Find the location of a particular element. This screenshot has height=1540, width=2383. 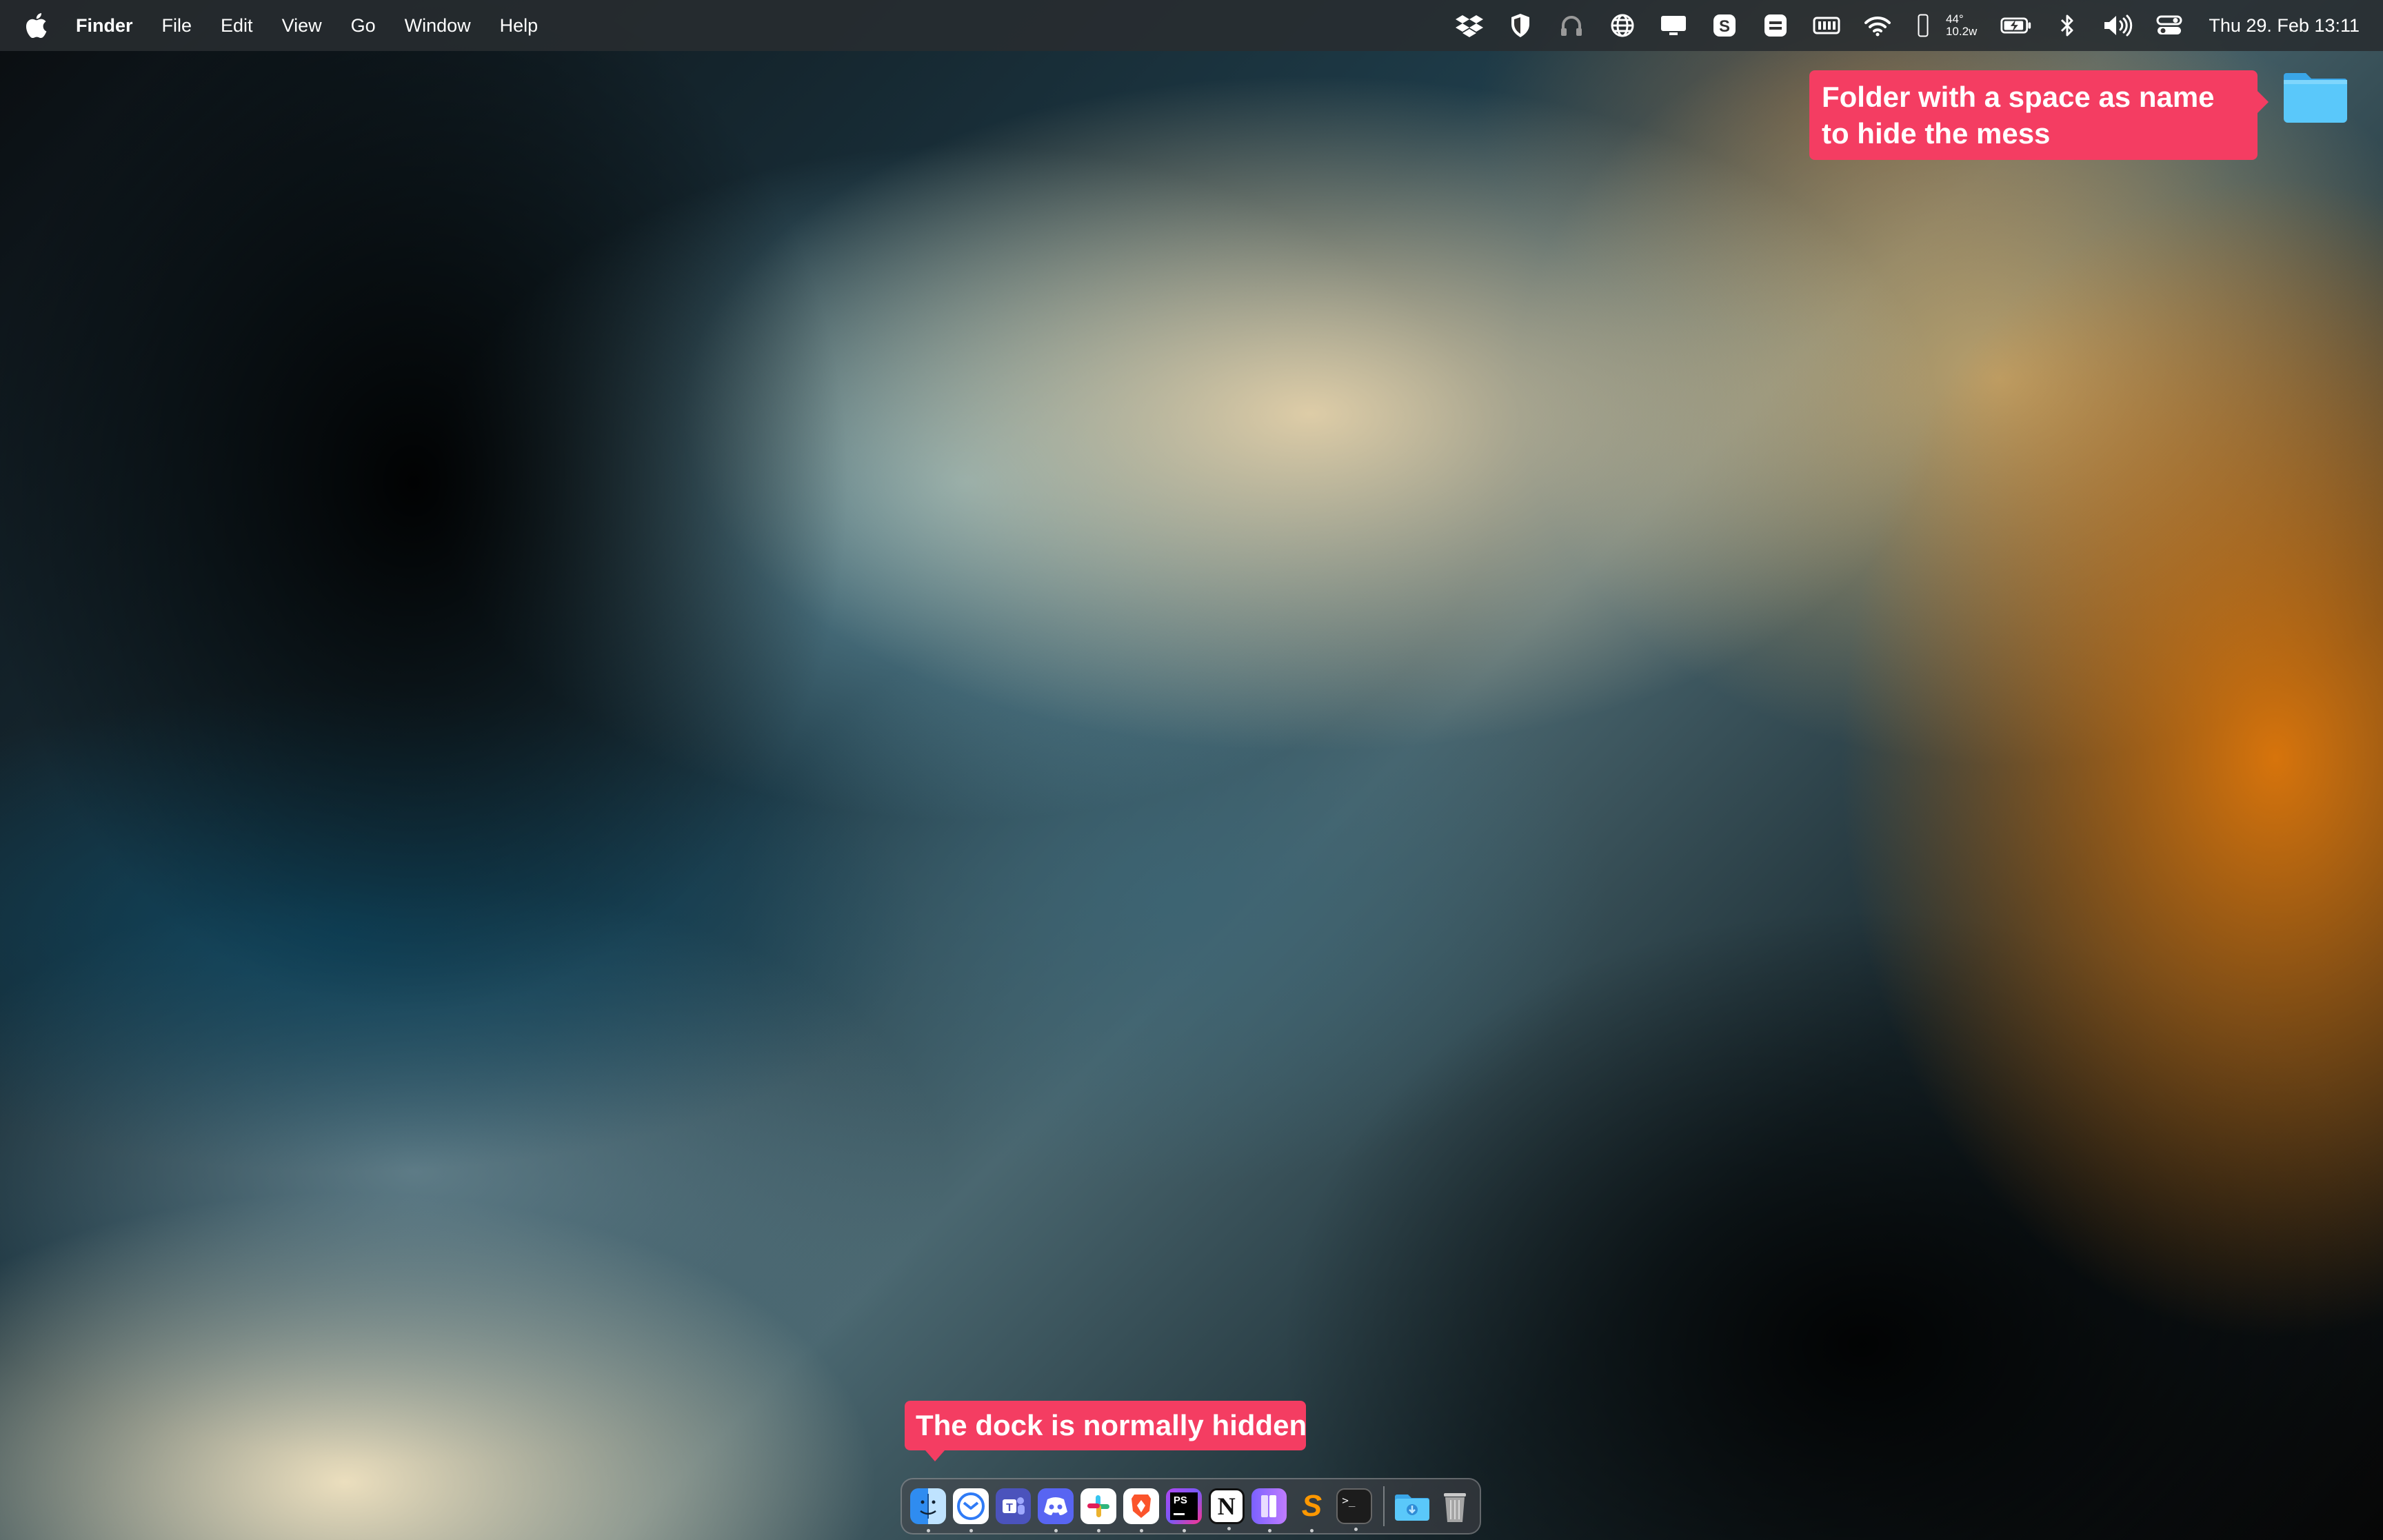

brave-icon is located at coordinates (1141, 1510).